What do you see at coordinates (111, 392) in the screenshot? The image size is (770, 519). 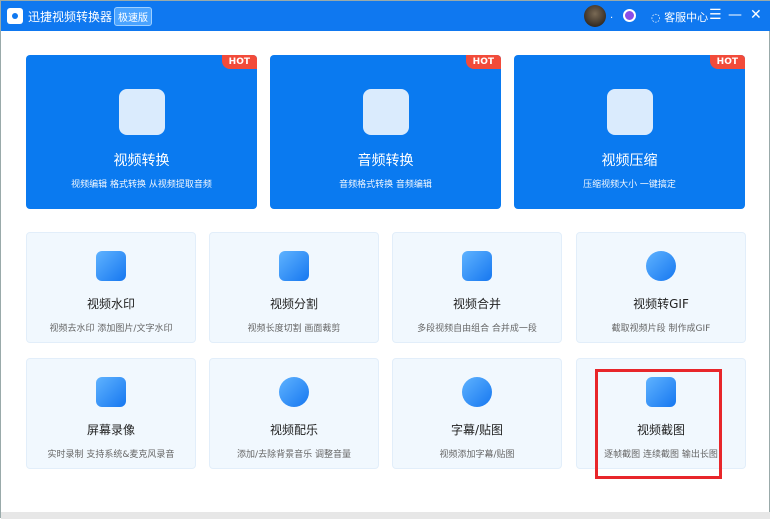 I see `camera-record-icon` at bounding box center [111, 392].